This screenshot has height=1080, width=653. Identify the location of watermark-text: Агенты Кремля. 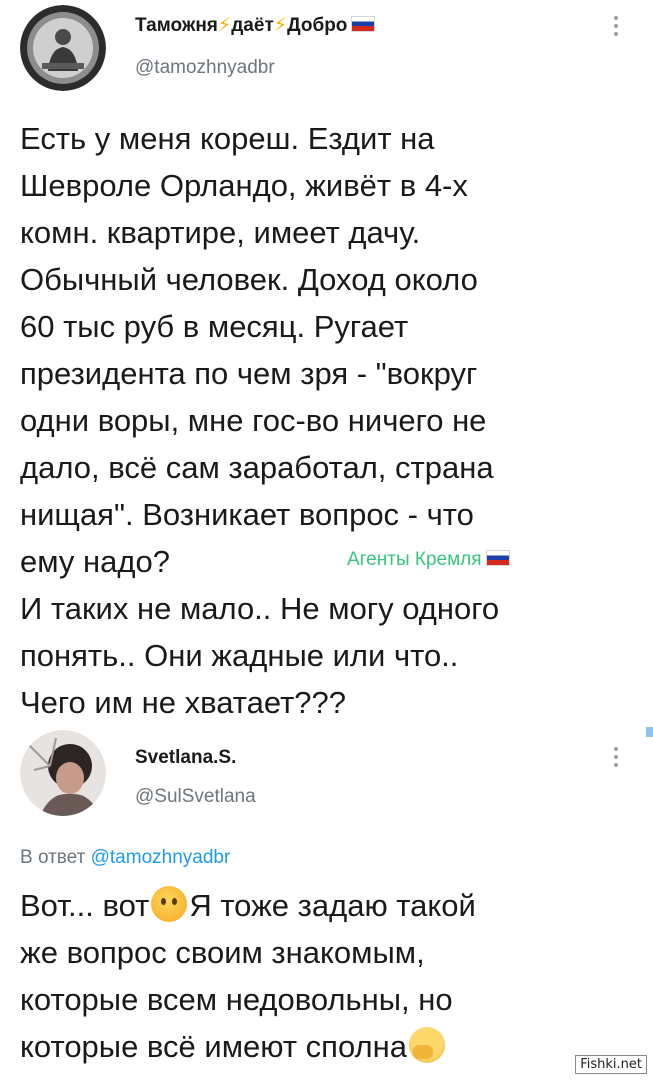
(414, 559).